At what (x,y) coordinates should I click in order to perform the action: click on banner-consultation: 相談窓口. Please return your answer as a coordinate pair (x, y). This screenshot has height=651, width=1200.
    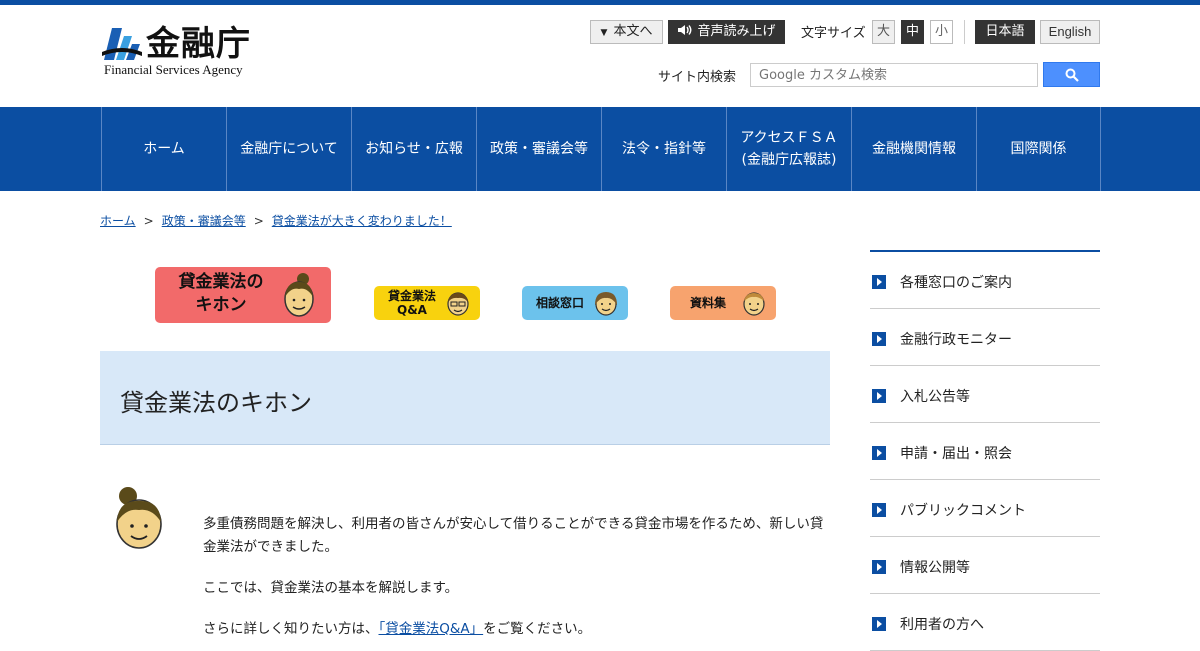
    Looking at the image, I should click on (575, 303).